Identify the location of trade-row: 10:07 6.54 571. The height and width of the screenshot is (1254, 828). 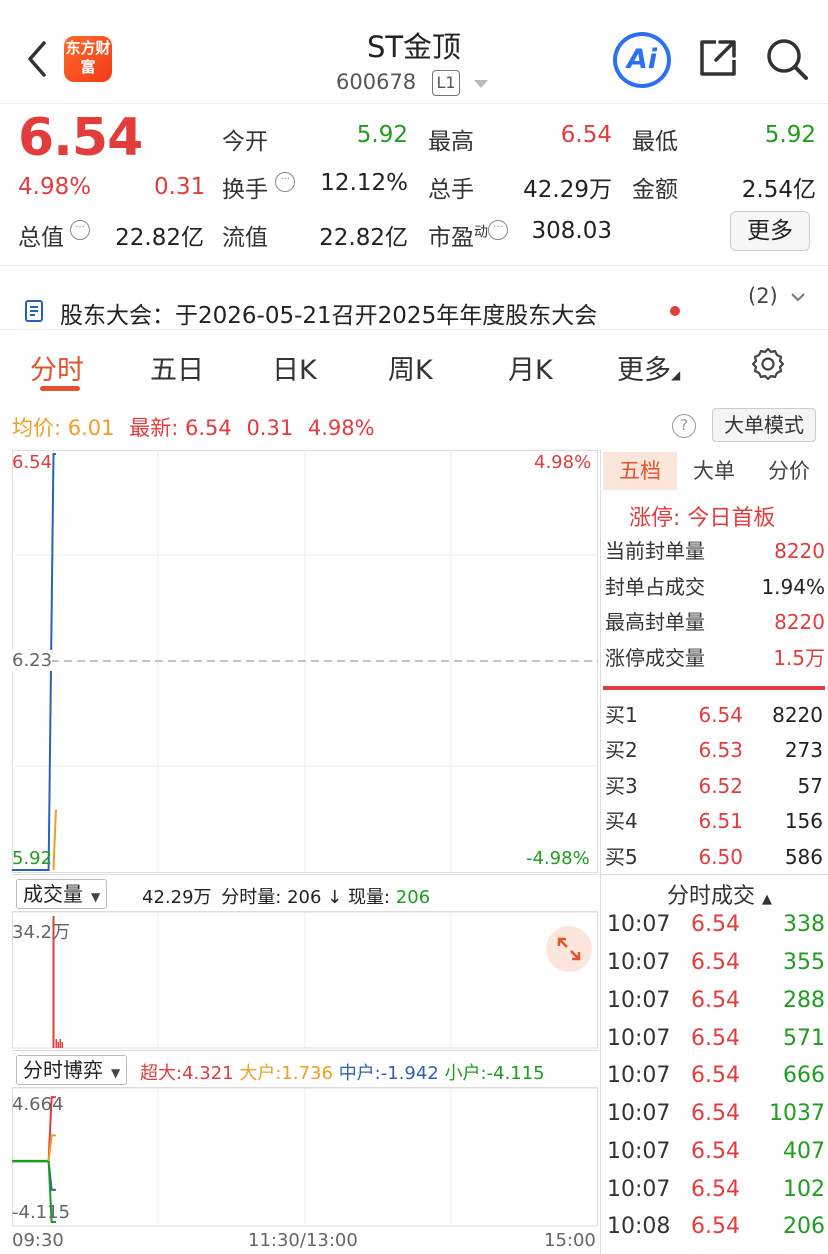
(716, 1038).